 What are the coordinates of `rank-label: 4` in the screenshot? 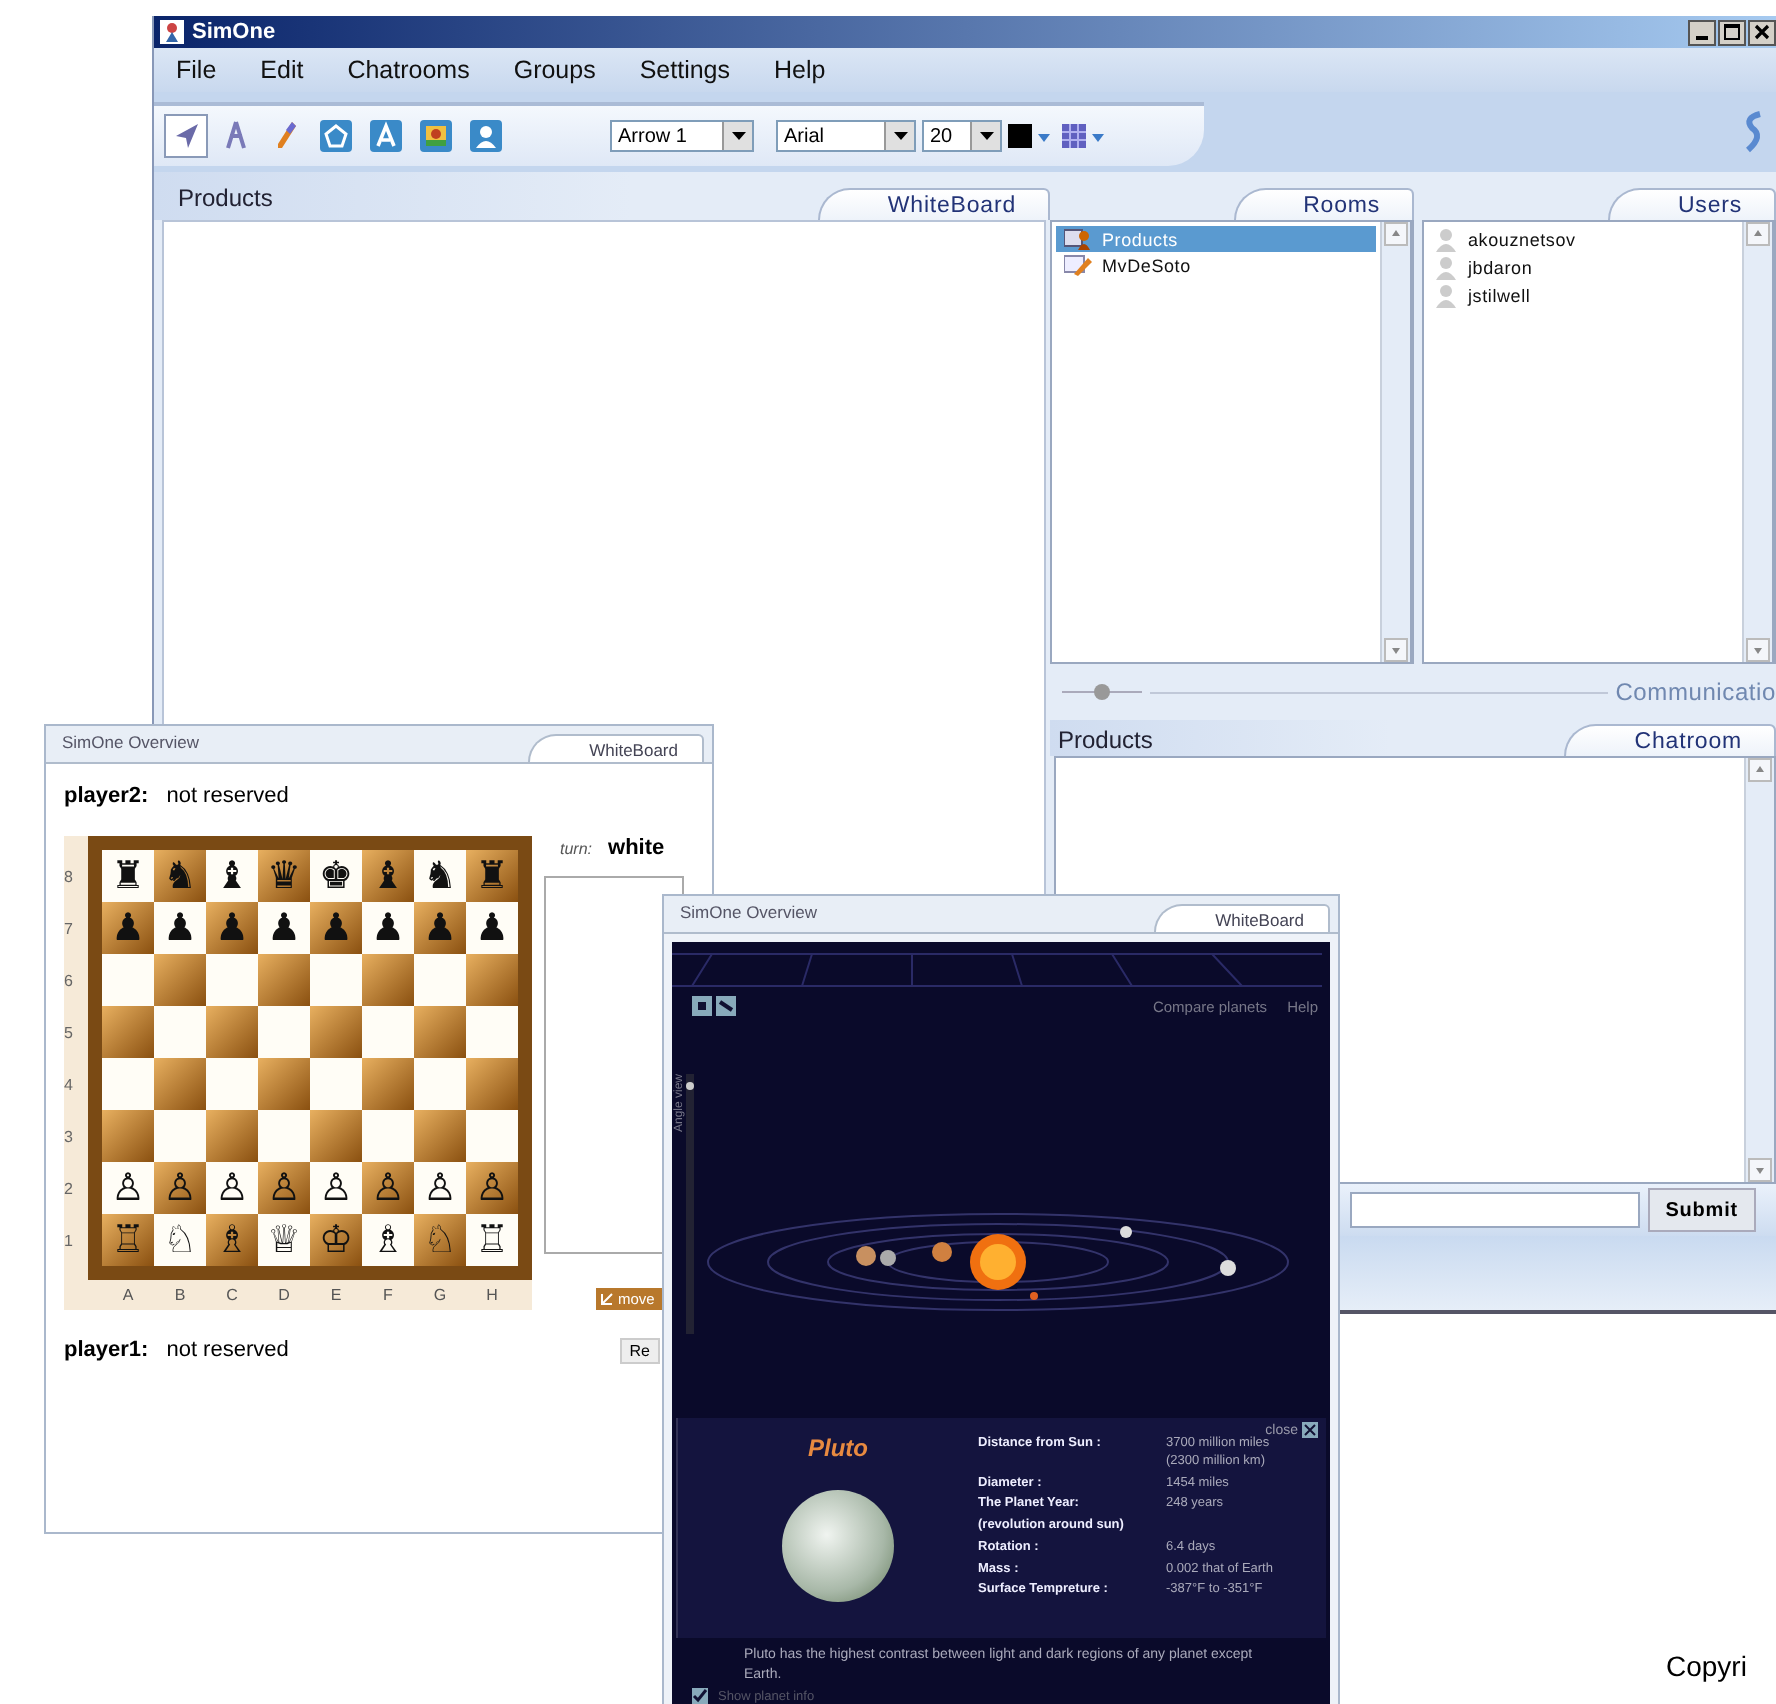 It's located at (69, 1085).